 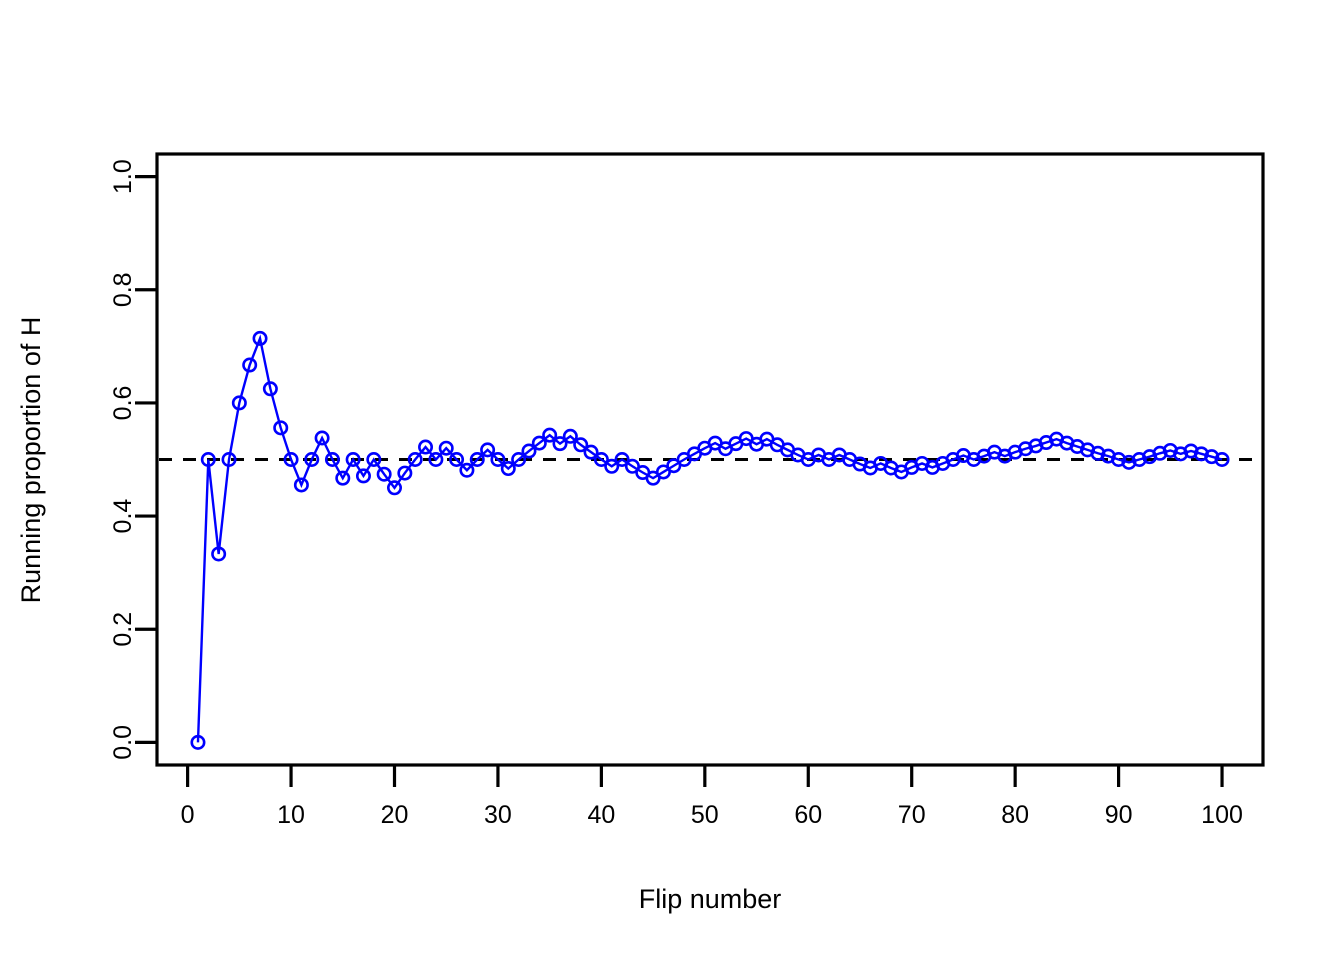 What do you see at coordinates (710, 899) in the screenshot?
I see `x-axis-title: Flip number` at bounding box center [710, 899].